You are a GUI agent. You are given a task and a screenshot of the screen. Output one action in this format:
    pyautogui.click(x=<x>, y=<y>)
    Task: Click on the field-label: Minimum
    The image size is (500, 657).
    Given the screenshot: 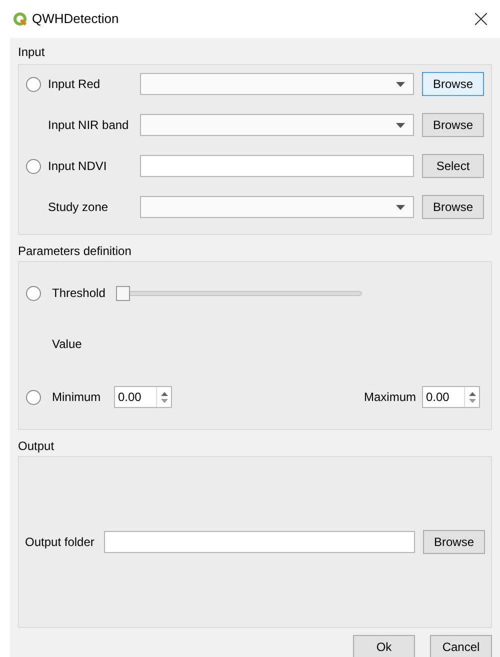 What is the action you would take?
    pyautogui.click(x=77, y=397)
    